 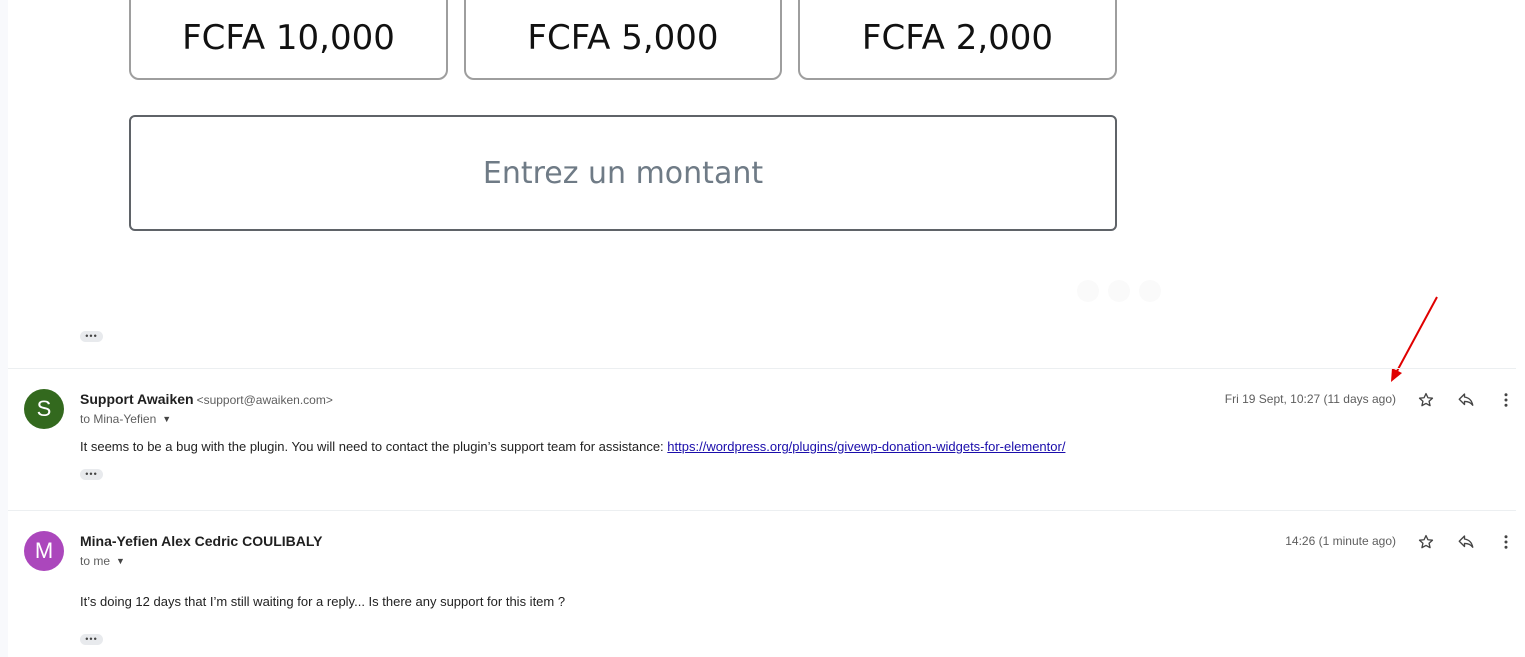 I want to click on recipient-details-button: to Mina-Yefien ▼, so click(x=125, y=419).